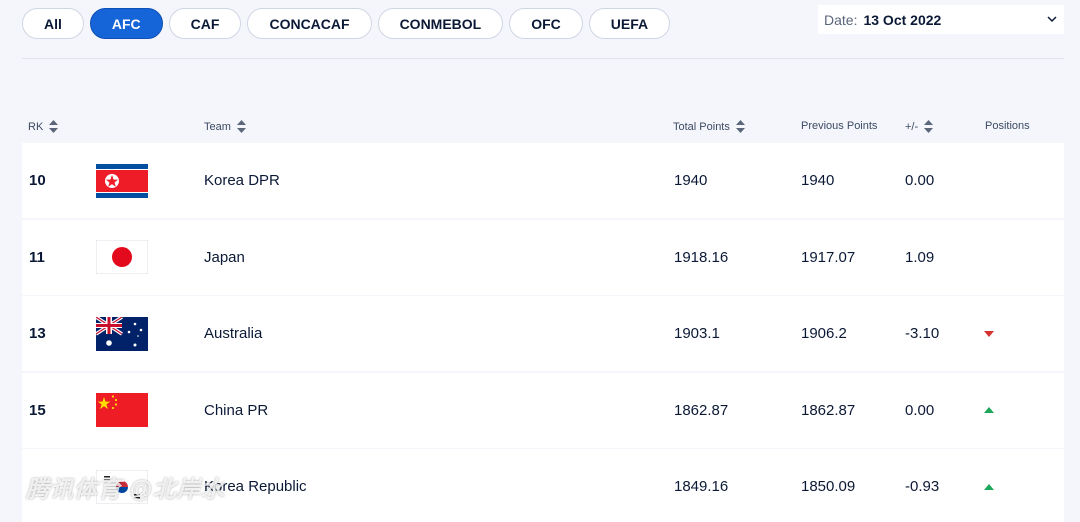 This screenshot has height=522, width=1080. I want to click on table-row: 10 Korea DPR 1940 1940 0.00, so click(543, 180).